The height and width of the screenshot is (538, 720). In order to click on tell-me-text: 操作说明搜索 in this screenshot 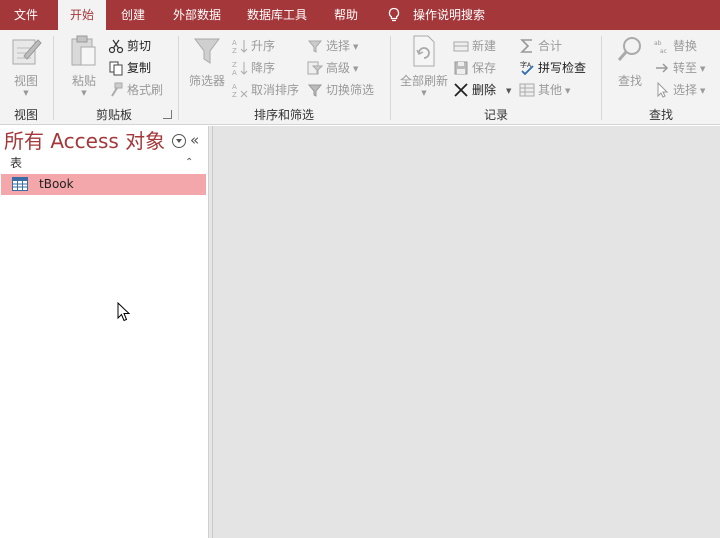, I will do `click(449, 15)`.